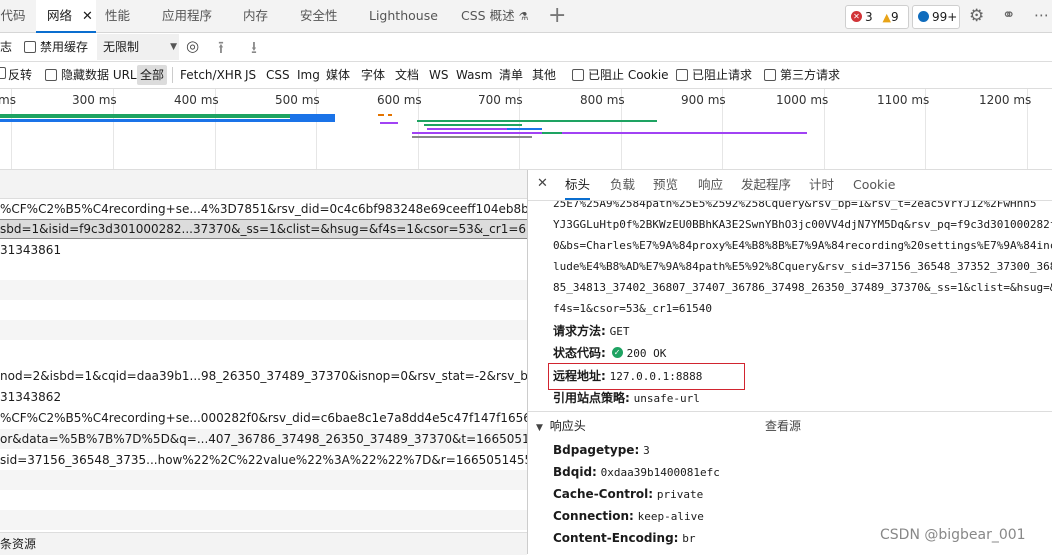  I want to click on tab-network: 网络 ✕, so click(66, 16).